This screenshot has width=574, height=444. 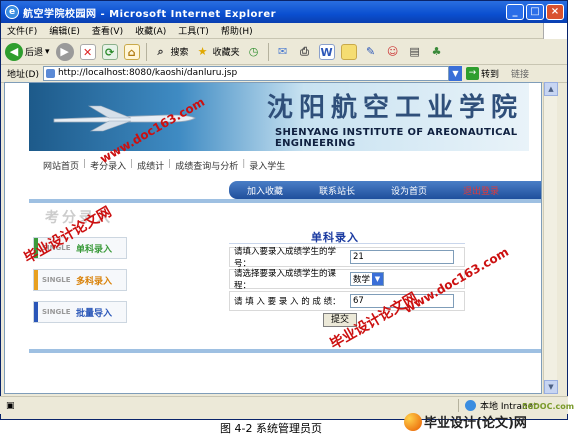 I want to click on address-dropdown: ▼, so click(x=455, y=73).